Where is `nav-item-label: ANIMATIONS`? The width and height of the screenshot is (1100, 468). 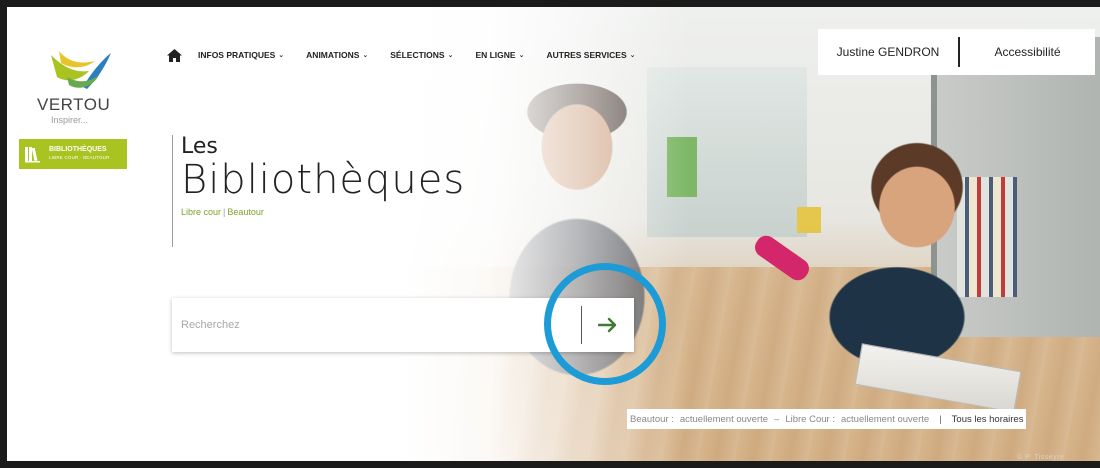
nav-item-label: ANIMATIONS is located at coordinates (333, 55).